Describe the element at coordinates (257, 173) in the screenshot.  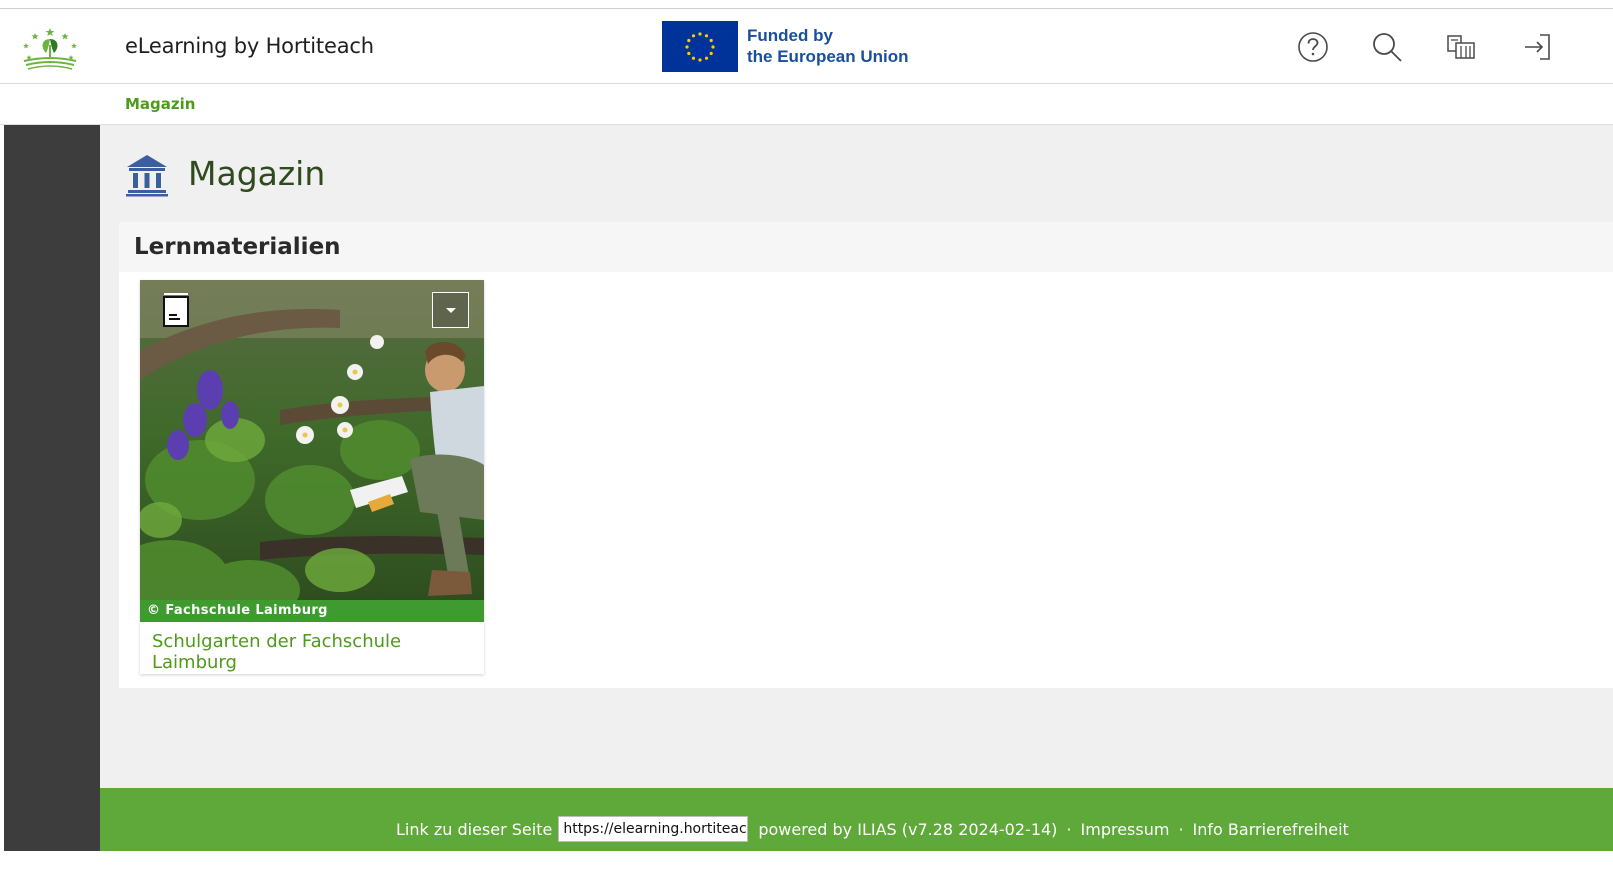
I see `page-title: Magazin` at that location.